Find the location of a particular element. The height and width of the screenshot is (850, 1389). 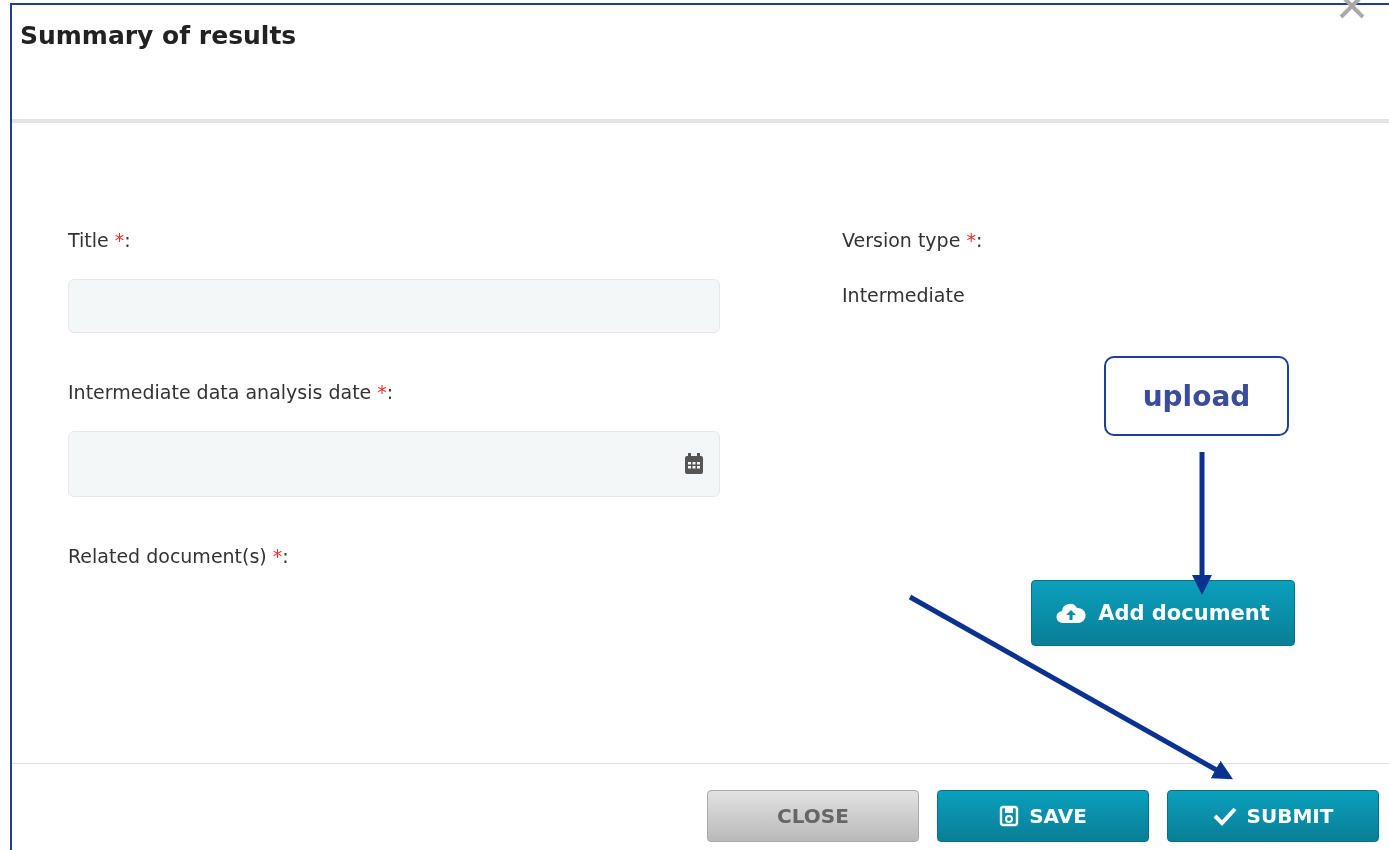

dialog-title: Summary of results is located at coordinates (158, 35).